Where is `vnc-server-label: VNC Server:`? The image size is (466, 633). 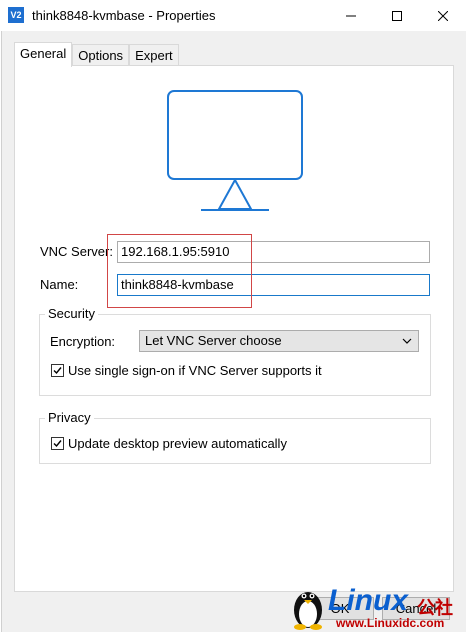 vnc-server-label: VNC Server: is located at coordinates (76, 251).